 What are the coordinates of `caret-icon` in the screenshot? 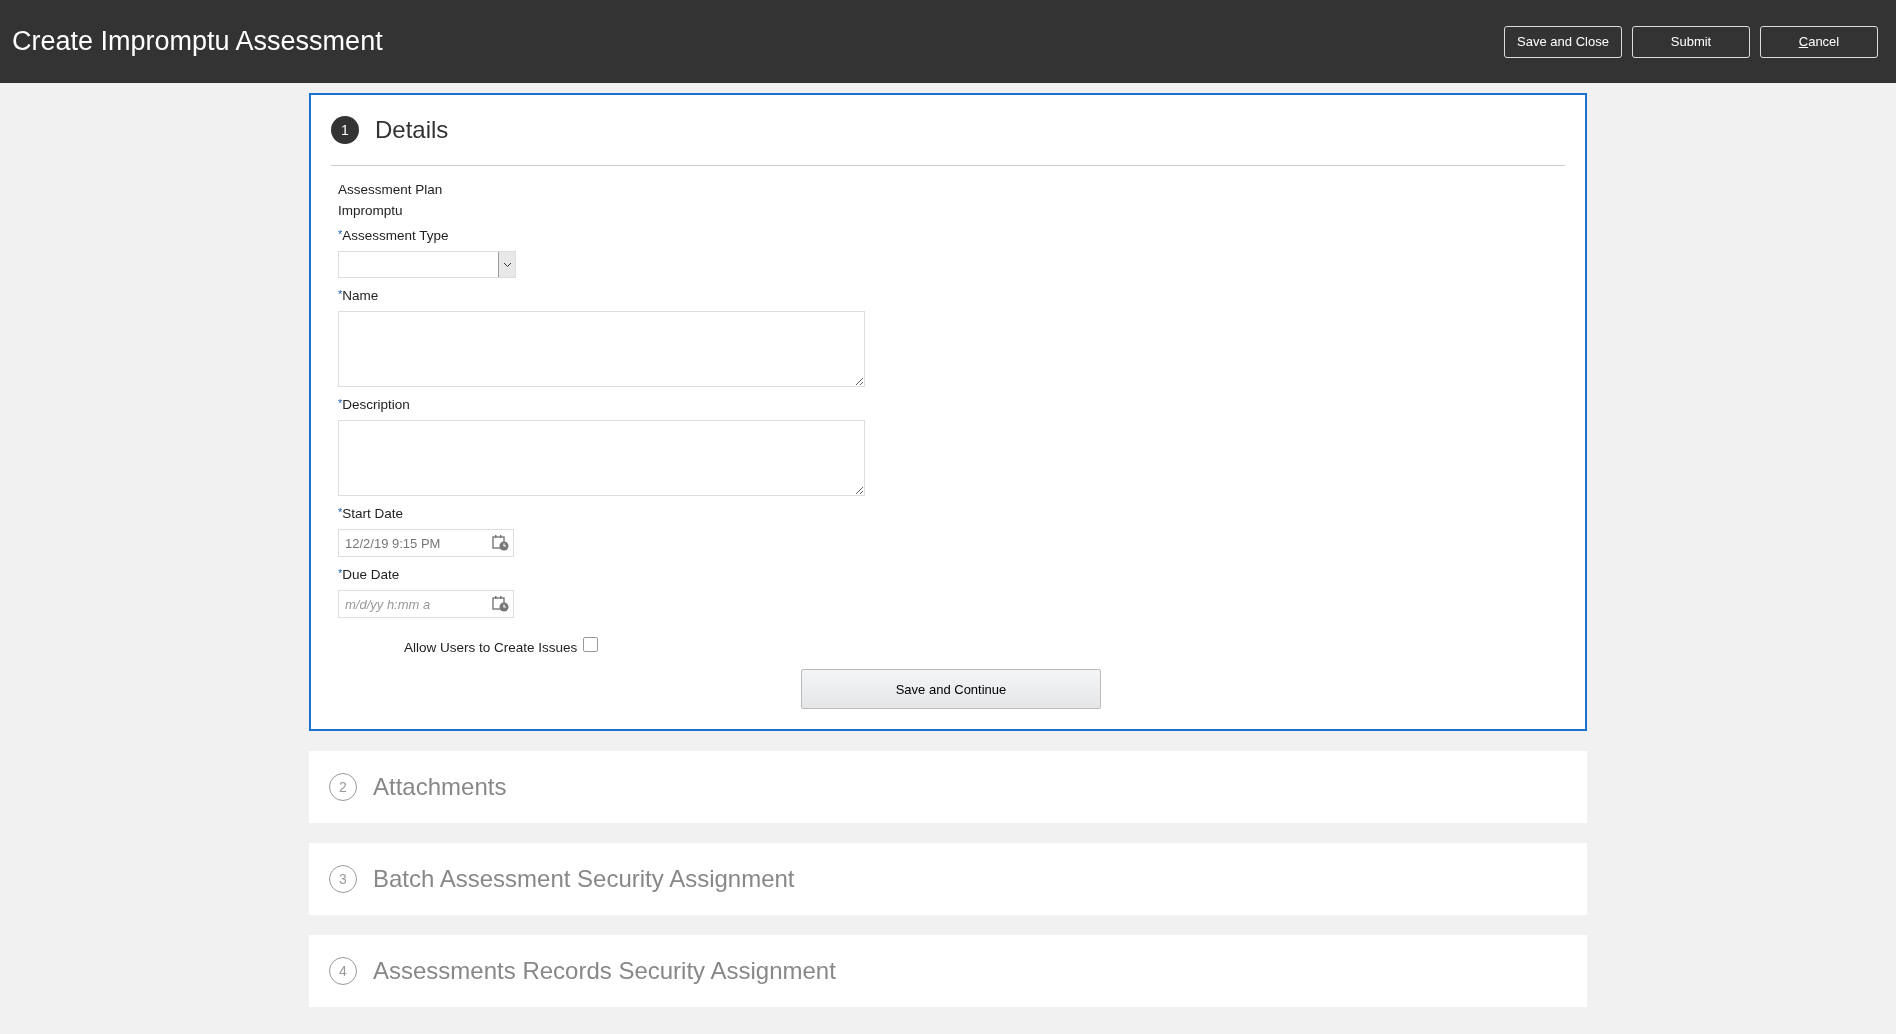 It's located at (507, 264).